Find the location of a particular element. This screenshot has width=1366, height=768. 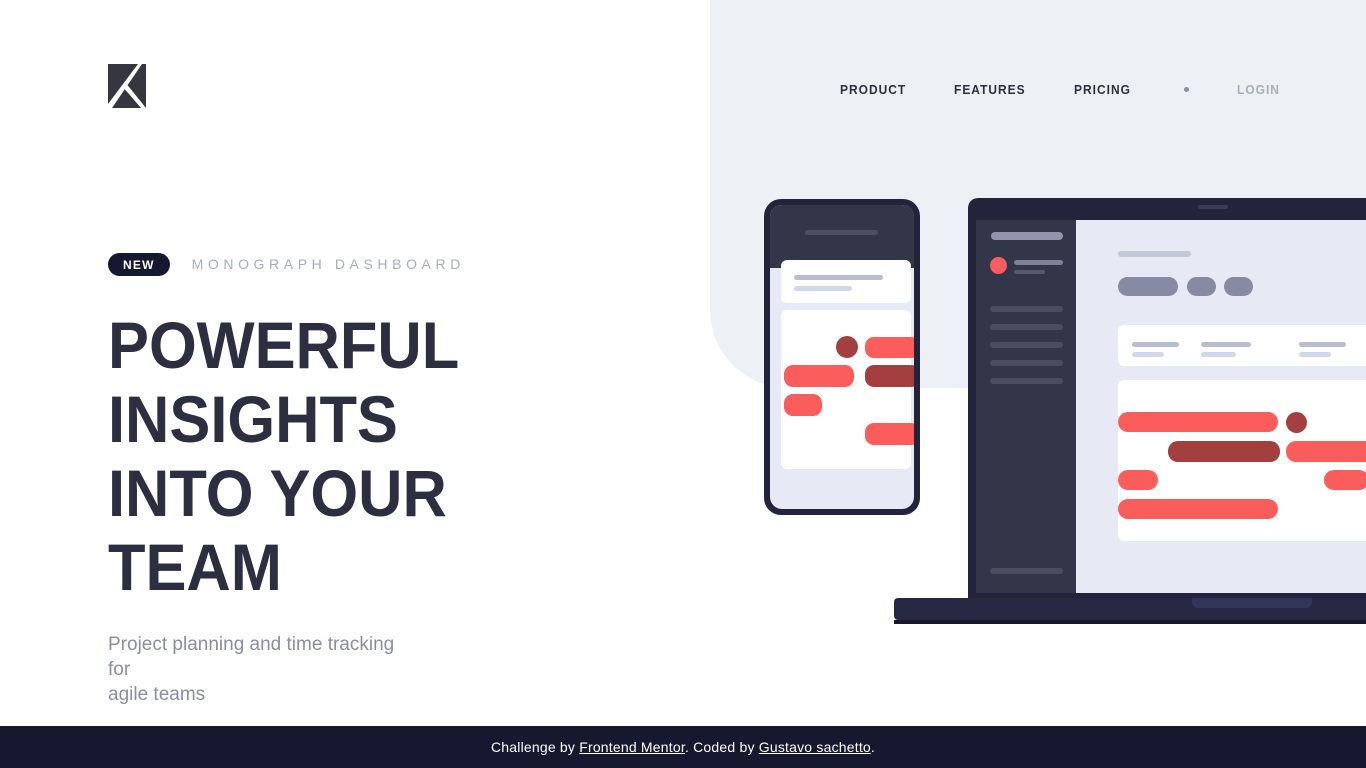

phone-chart-card is located at coordinates (846, 389).